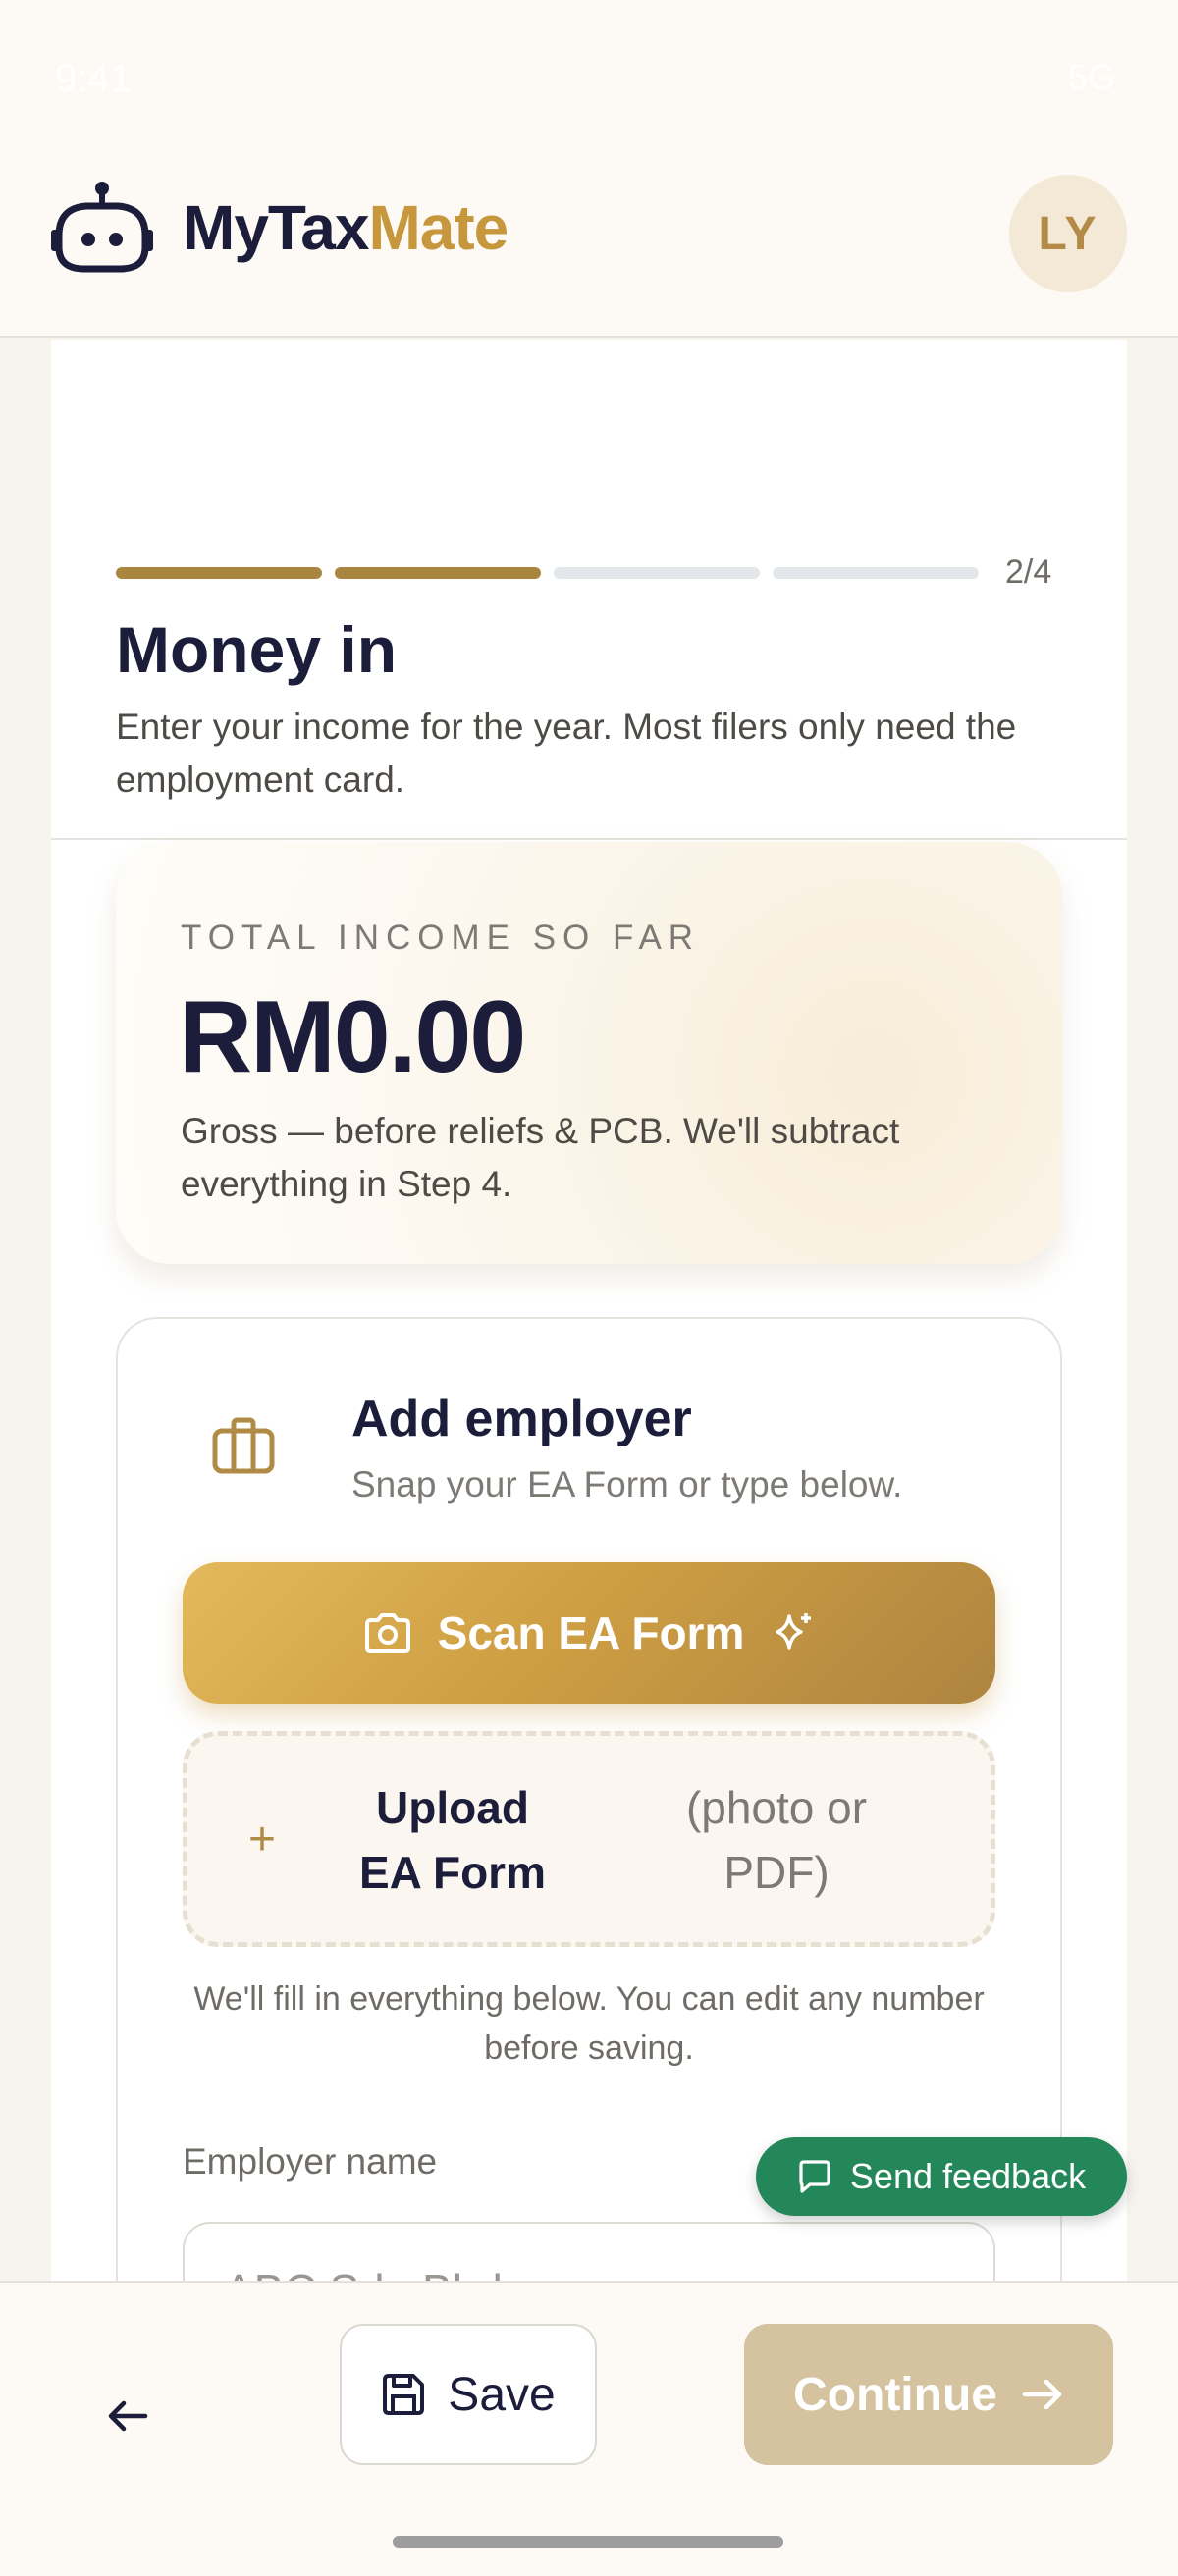 The height and width of the screenshot is (2576, 1178). Describe the element at coordinates (895, 2394) in the screenshot. I see `continue-label: Continue` at that location.